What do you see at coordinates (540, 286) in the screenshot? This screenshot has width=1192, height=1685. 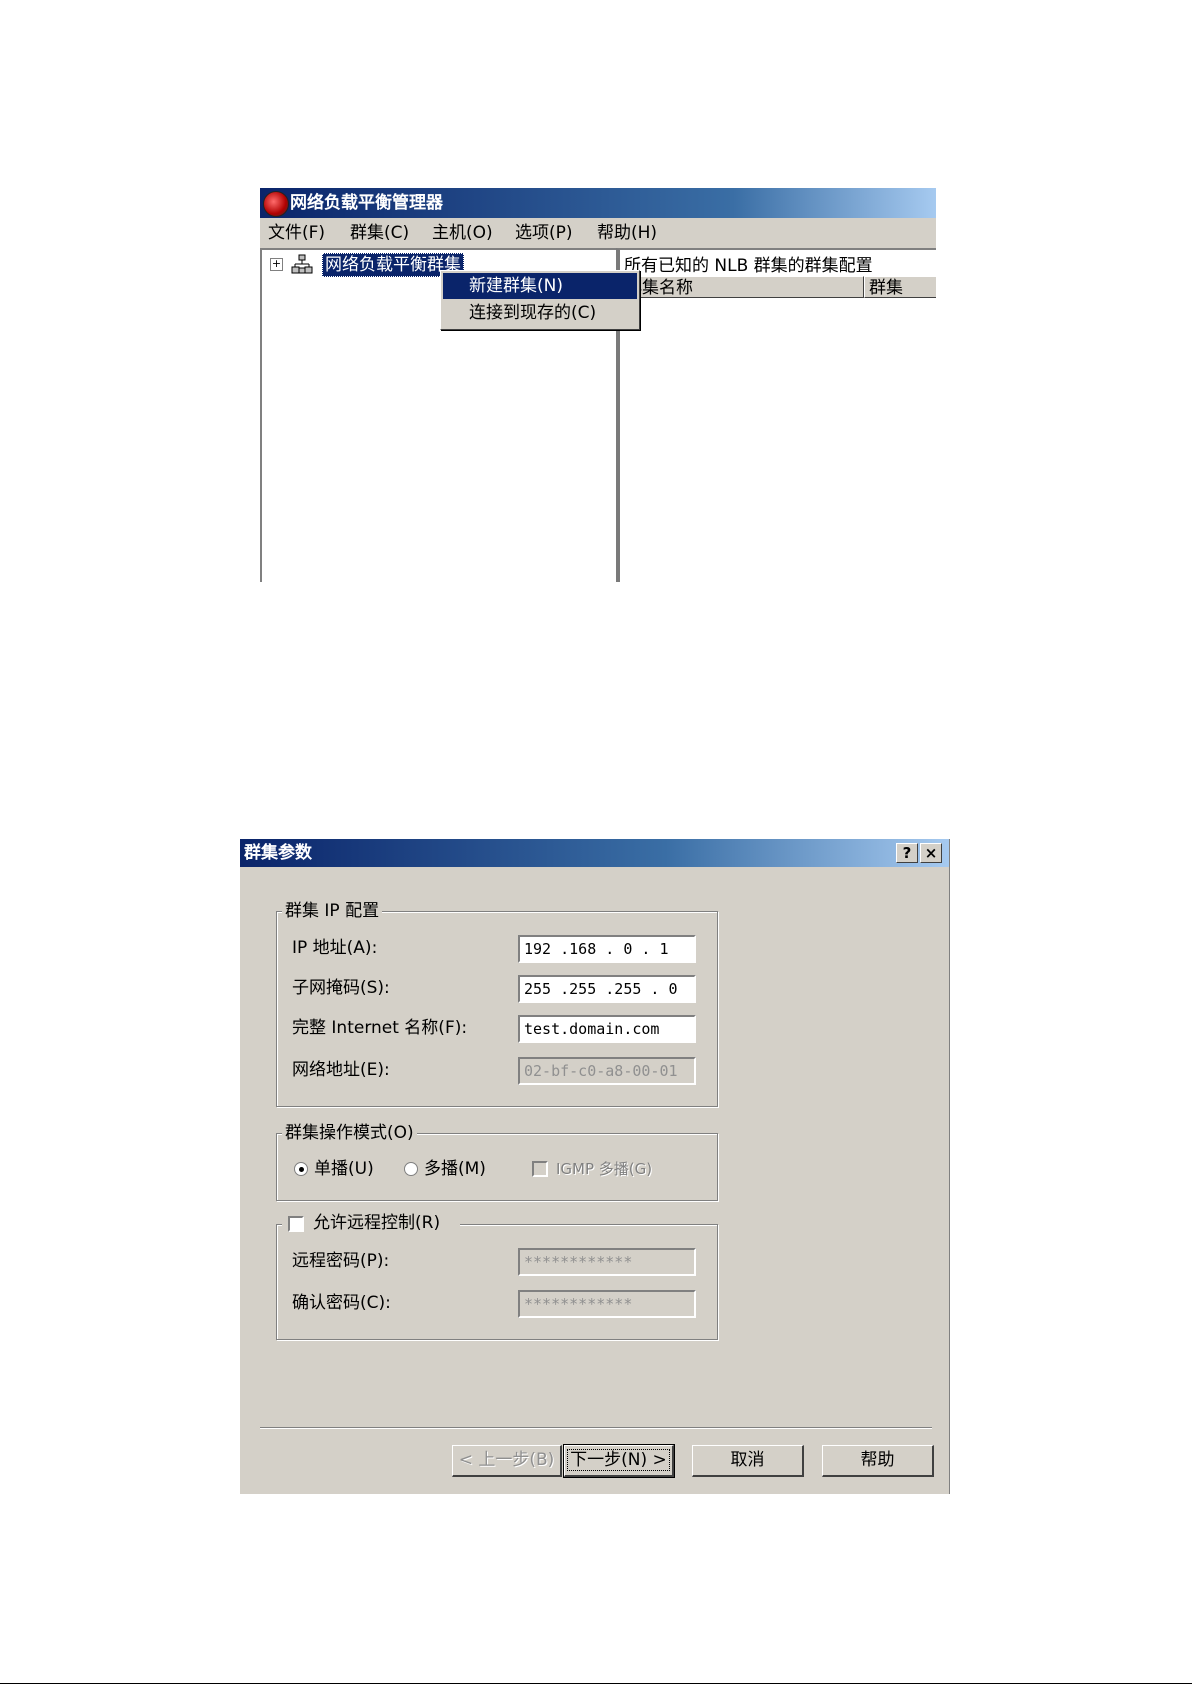 I see `menu-item-new-cluster: 新建群集(N)` at bounding box center [540, 286].